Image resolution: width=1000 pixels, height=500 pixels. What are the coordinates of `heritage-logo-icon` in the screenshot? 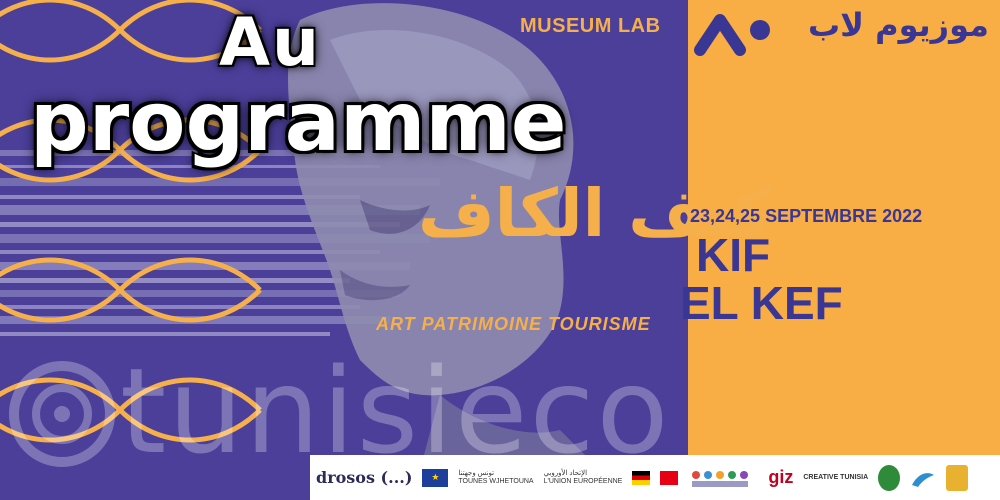 It's located at (957, 477).